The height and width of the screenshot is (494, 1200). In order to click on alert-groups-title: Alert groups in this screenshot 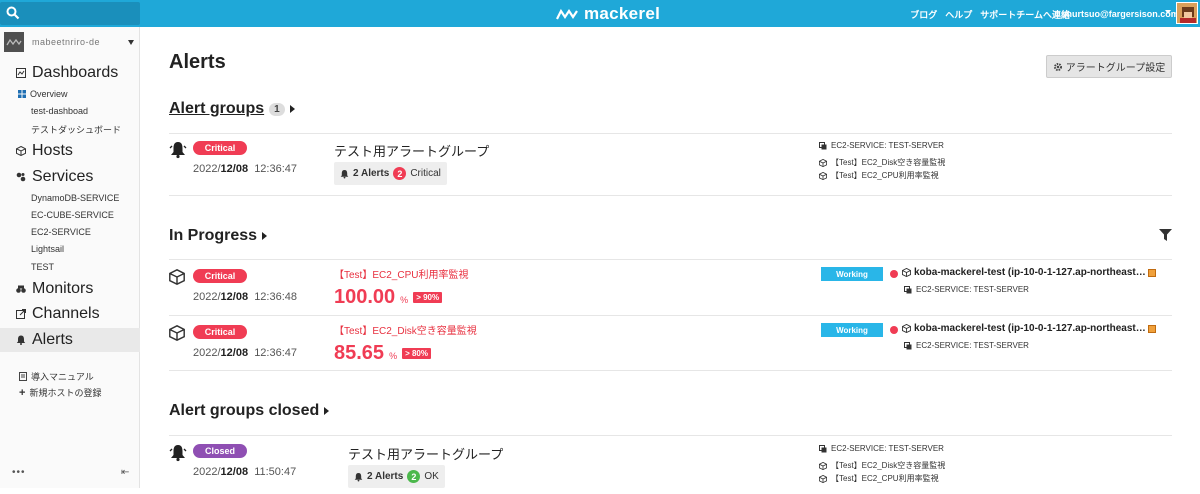, I will do `click(217, 108)`.